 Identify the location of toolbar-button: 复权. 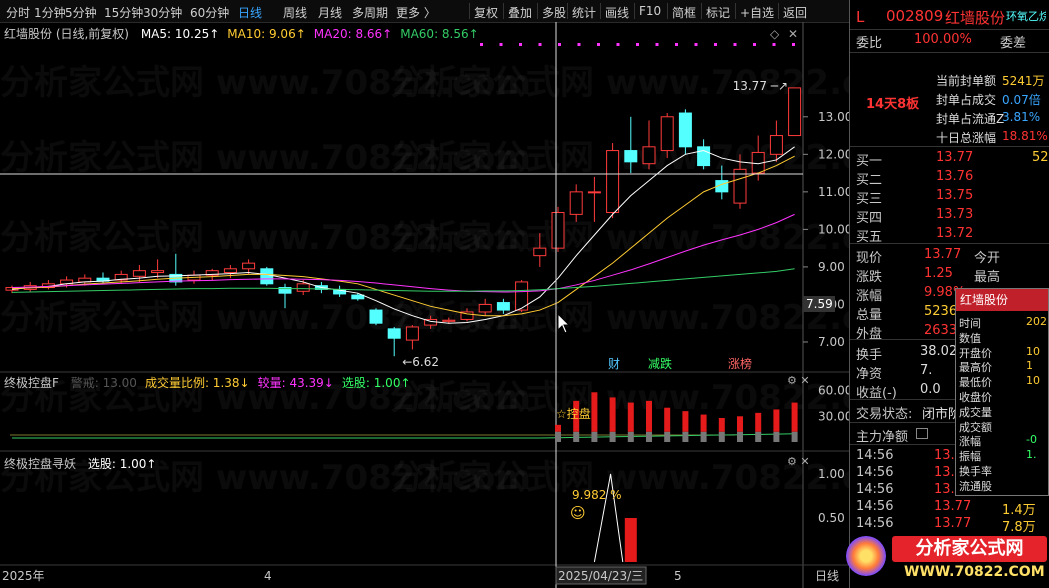
(486, 12).